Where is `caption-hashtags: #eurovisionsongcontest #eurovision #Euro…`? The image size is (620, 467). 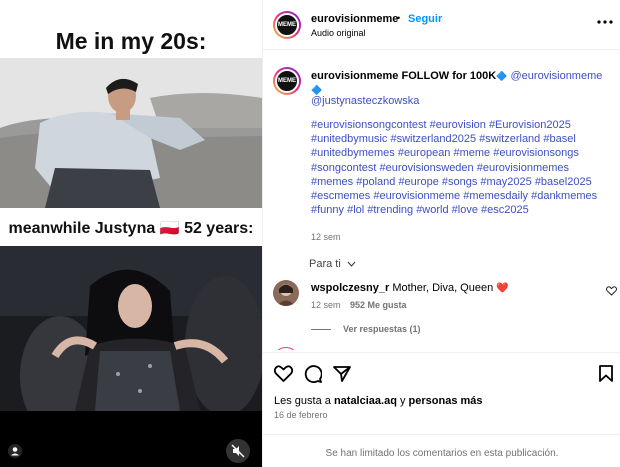 caption-hashtags: #eurovisionsongcontest #eurovision #Euro… is located at coordinates (461, 167).